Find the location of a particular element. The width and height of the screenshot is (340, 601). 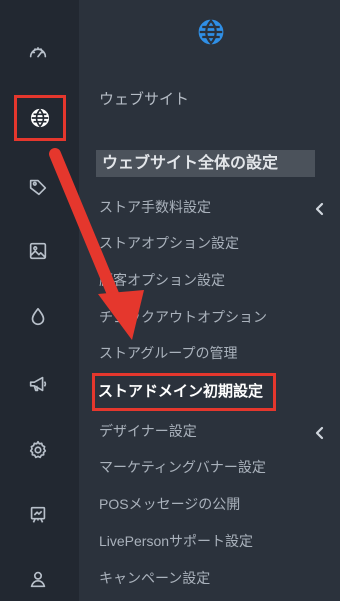

tag-icon is located at coordinates (38, 187).